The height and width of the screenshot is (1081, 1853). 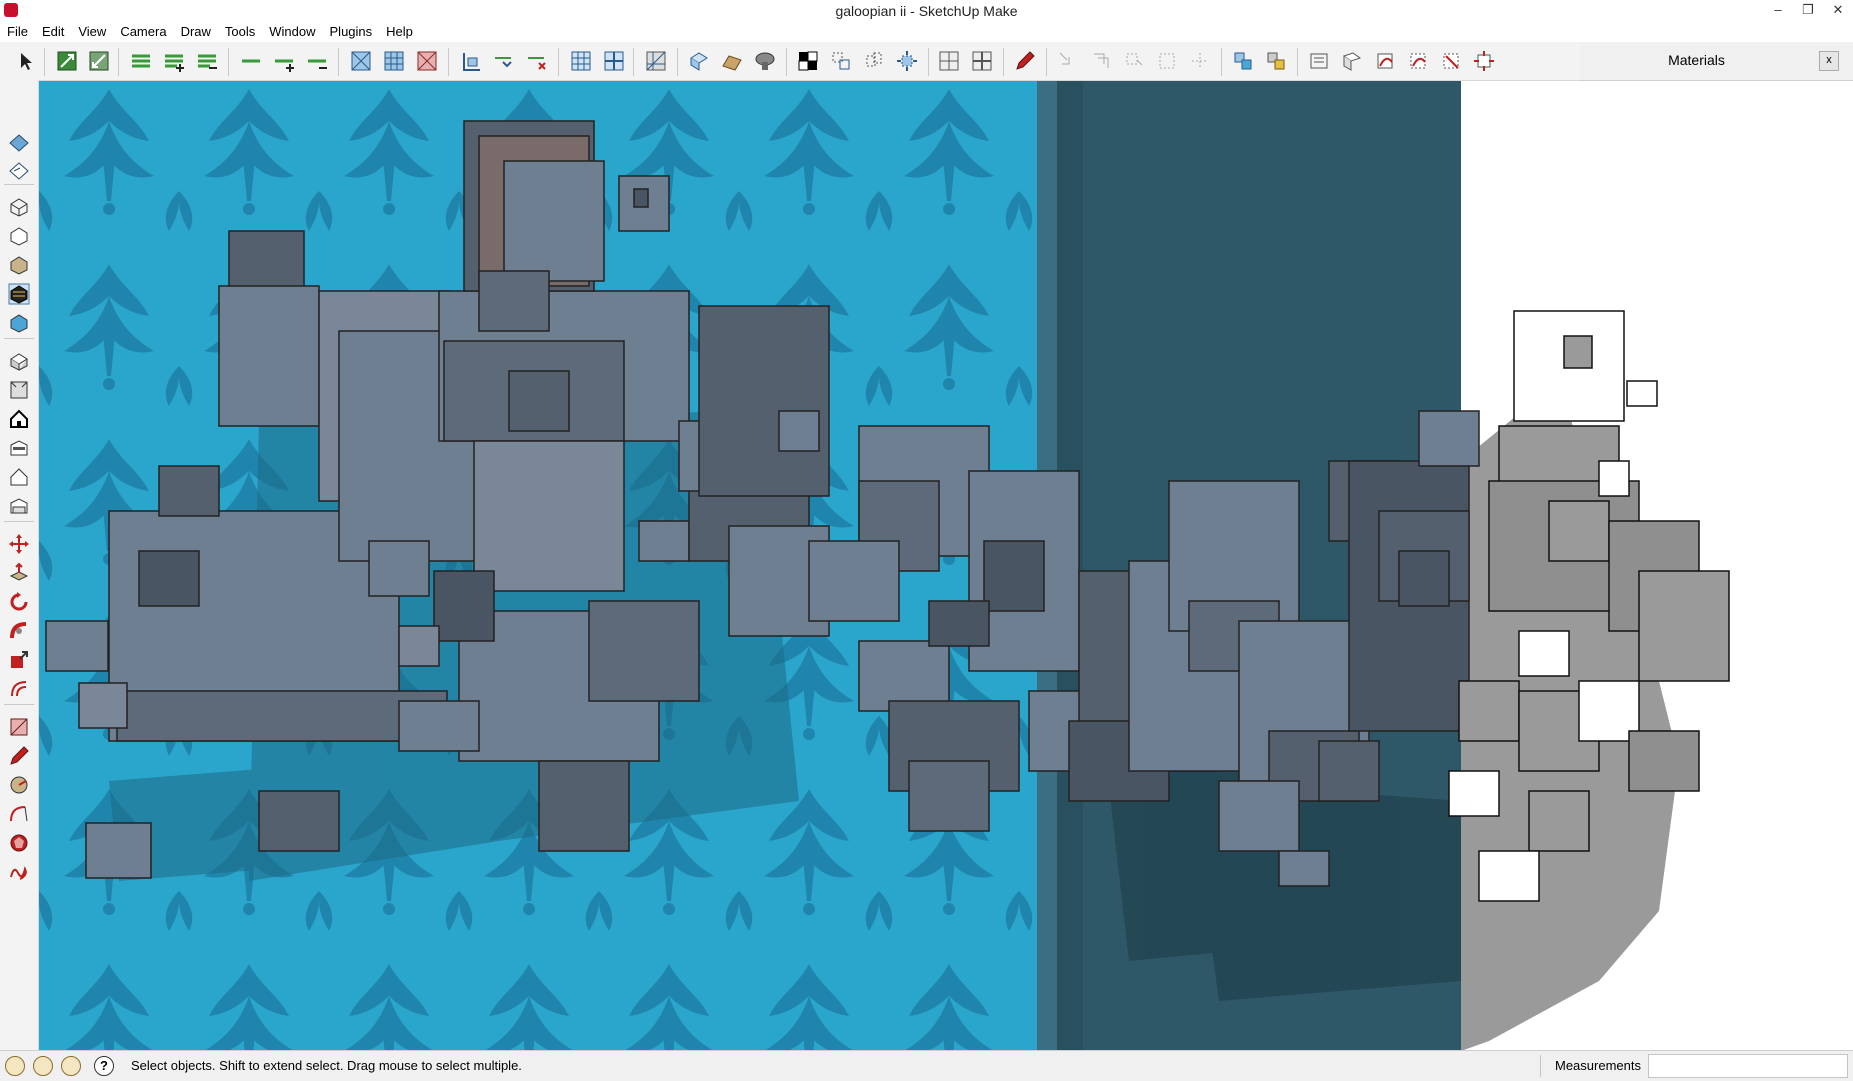 I want to click on status-separator, so click(x=1540, y=1066).